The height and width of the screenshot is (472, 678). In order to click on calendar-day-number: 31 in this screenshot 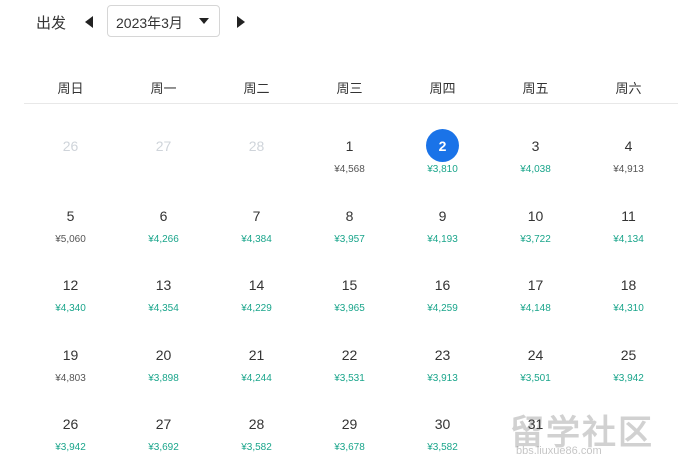, I will do `click(535, 424)`.